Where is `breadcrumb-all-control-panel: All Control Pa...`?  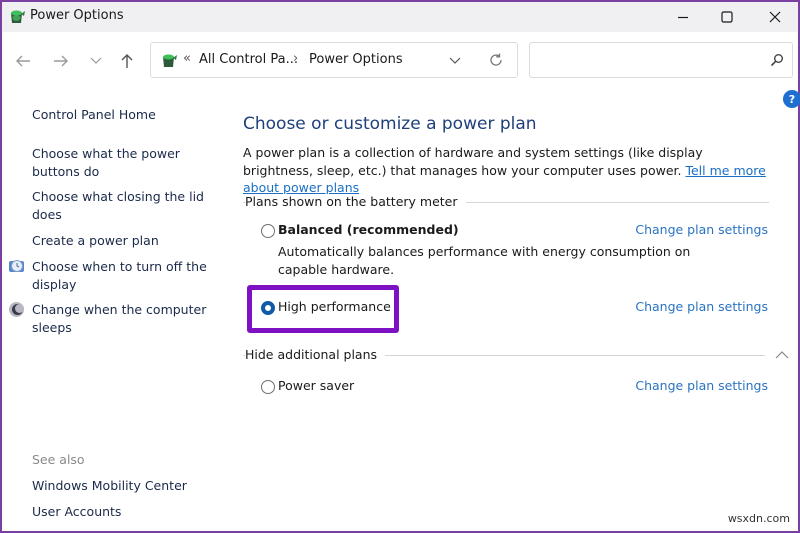
breadcrumb-all-control-panel: All Control Pa... is located at coordinates (248, 59).